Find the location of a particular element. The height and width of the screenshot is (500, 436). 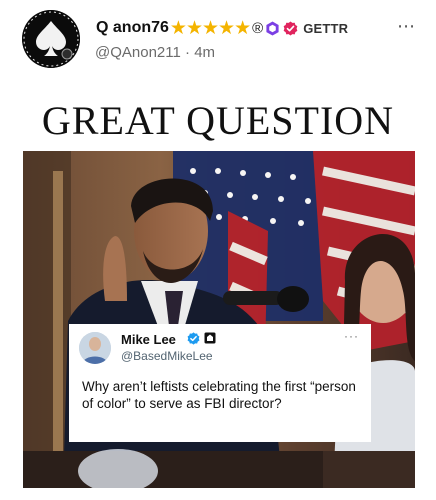

tweet-avatar-photo is located at coordinates (95, 348).